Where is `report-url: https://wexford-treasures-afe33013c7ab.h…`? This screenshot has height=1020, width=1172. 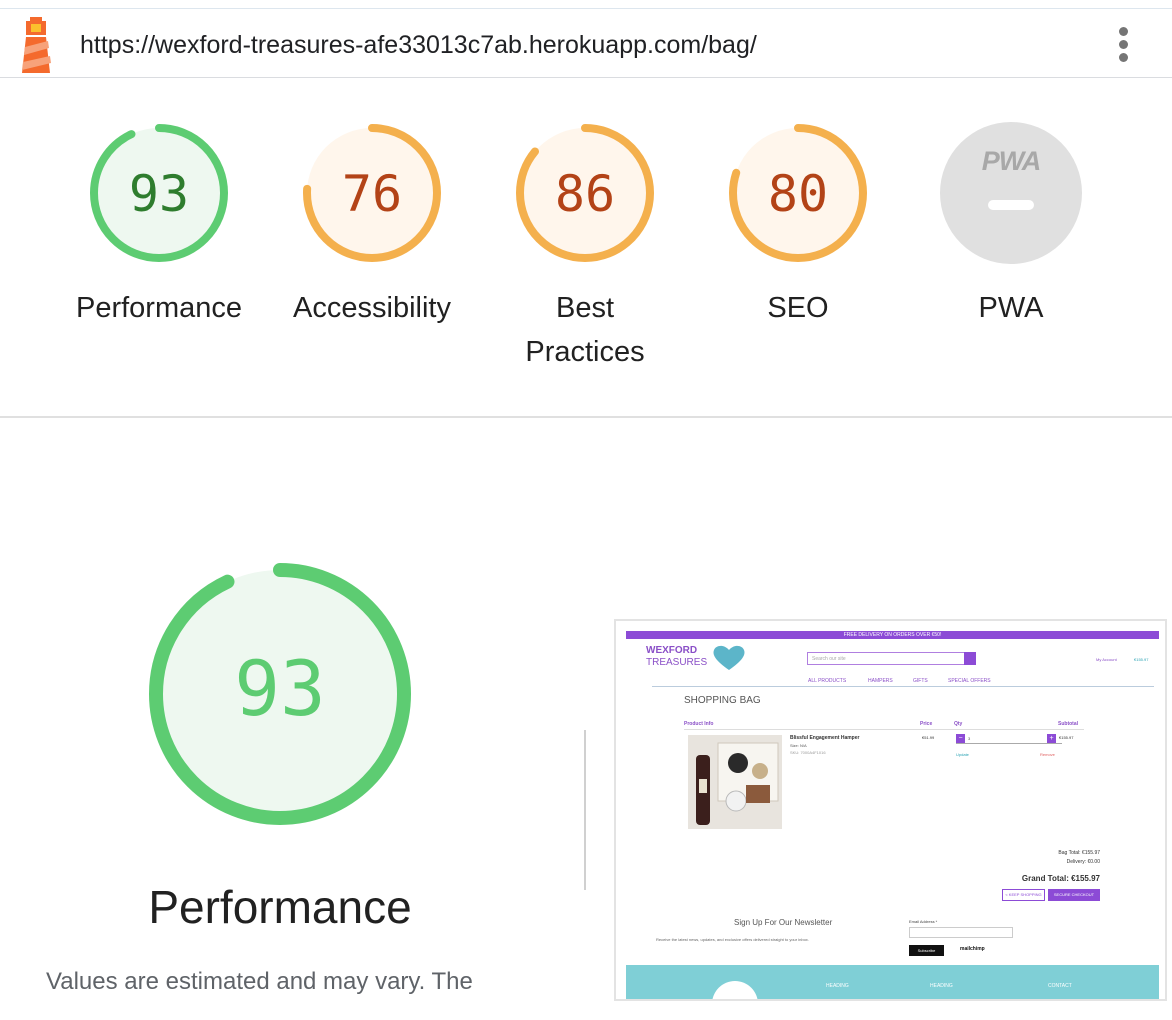
report-url: https://wexford-treasures-afe33013c7ab.h… is located at coordinates (418, 45).